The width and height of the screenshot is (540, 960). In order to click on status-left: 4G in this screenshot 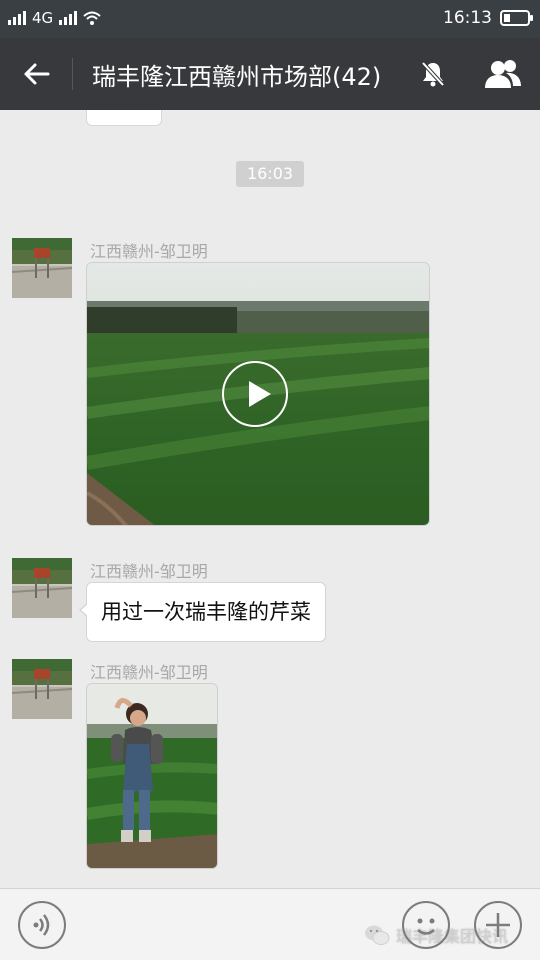, I will do `click(54, 18)`.